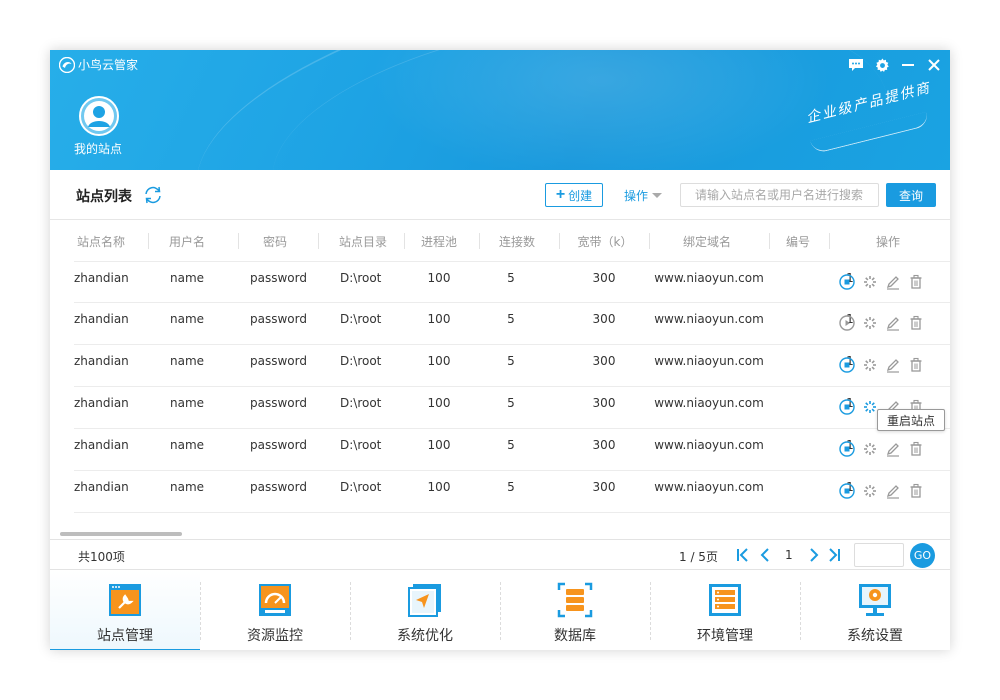 This screenshot has width=1000, height=700. Describe the element at coordinates (698, 557) in the screenshot. I see `page-info: 1 / 5页` at that location.